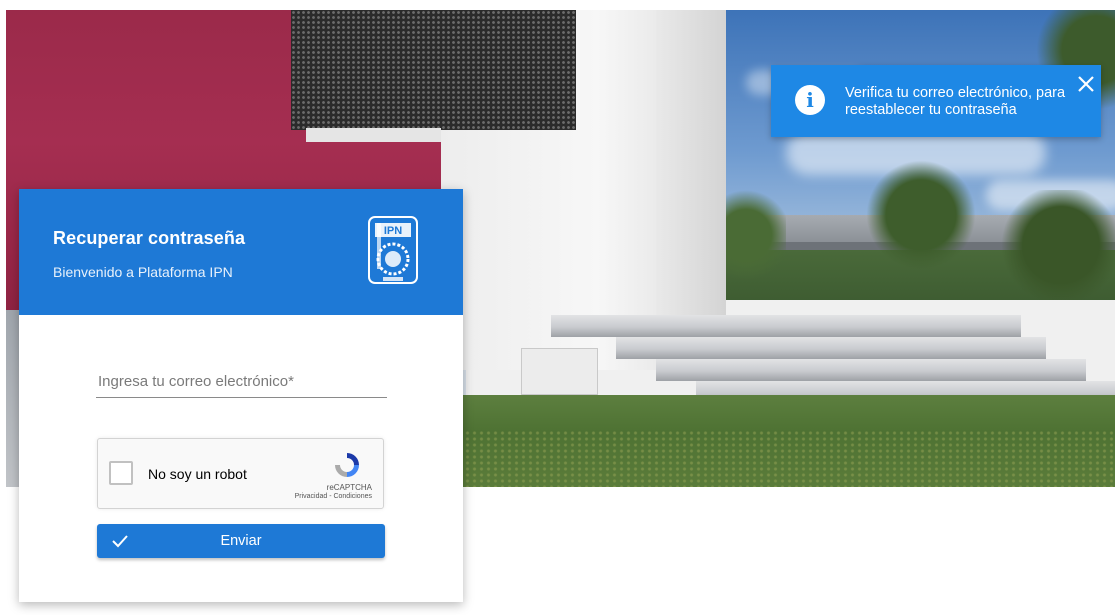  What do you see at coordinates (810, 100) in the screenshot?
I see `info-icon: i` at bounding box center [810, 100].